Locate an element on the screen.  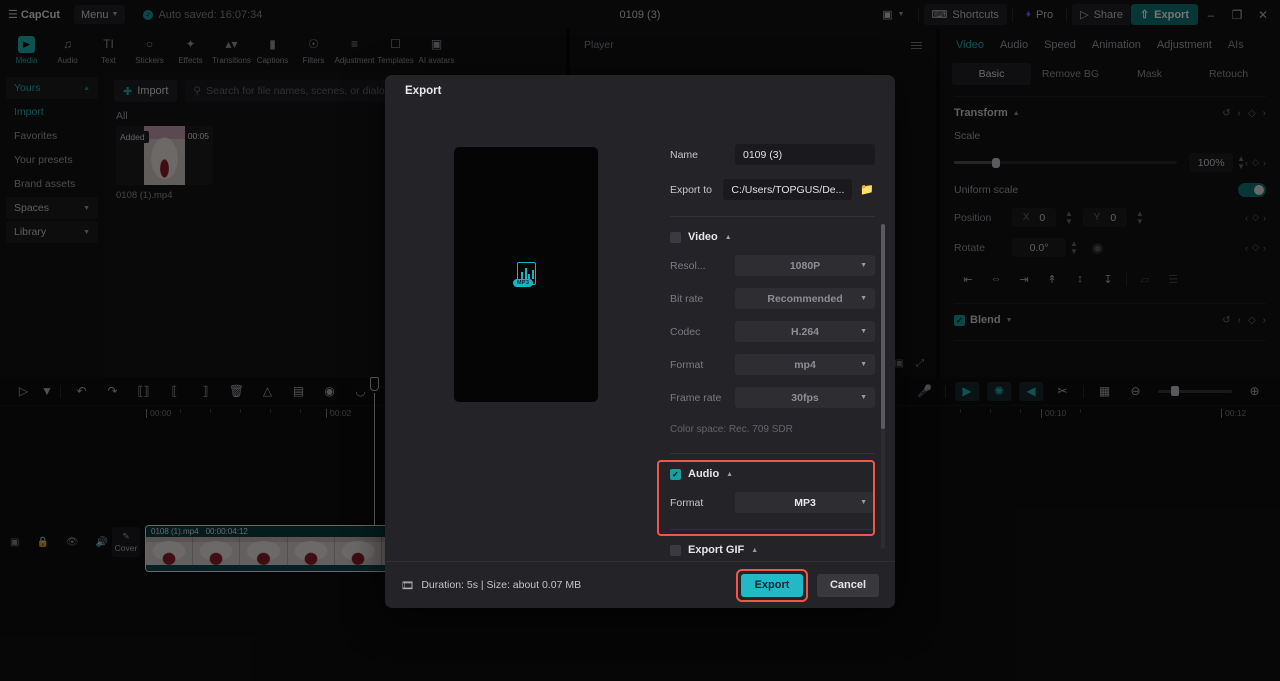
codec-value: H.264 is located at coordinates (805, 331).